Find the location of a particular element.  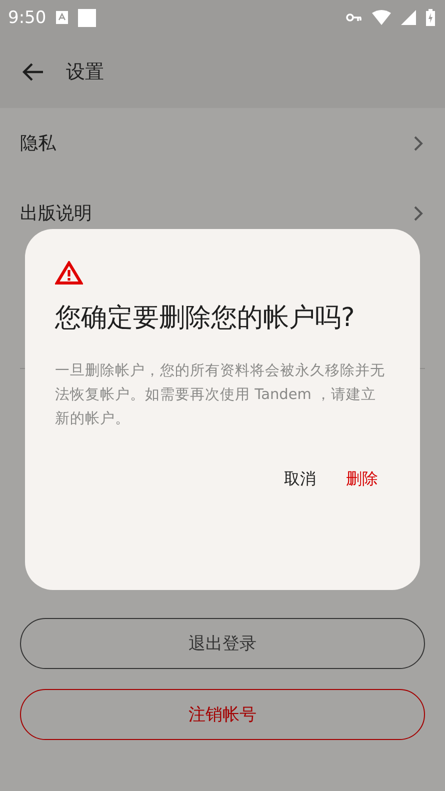

back-arrow-icon is located at coordinates (33, 71).